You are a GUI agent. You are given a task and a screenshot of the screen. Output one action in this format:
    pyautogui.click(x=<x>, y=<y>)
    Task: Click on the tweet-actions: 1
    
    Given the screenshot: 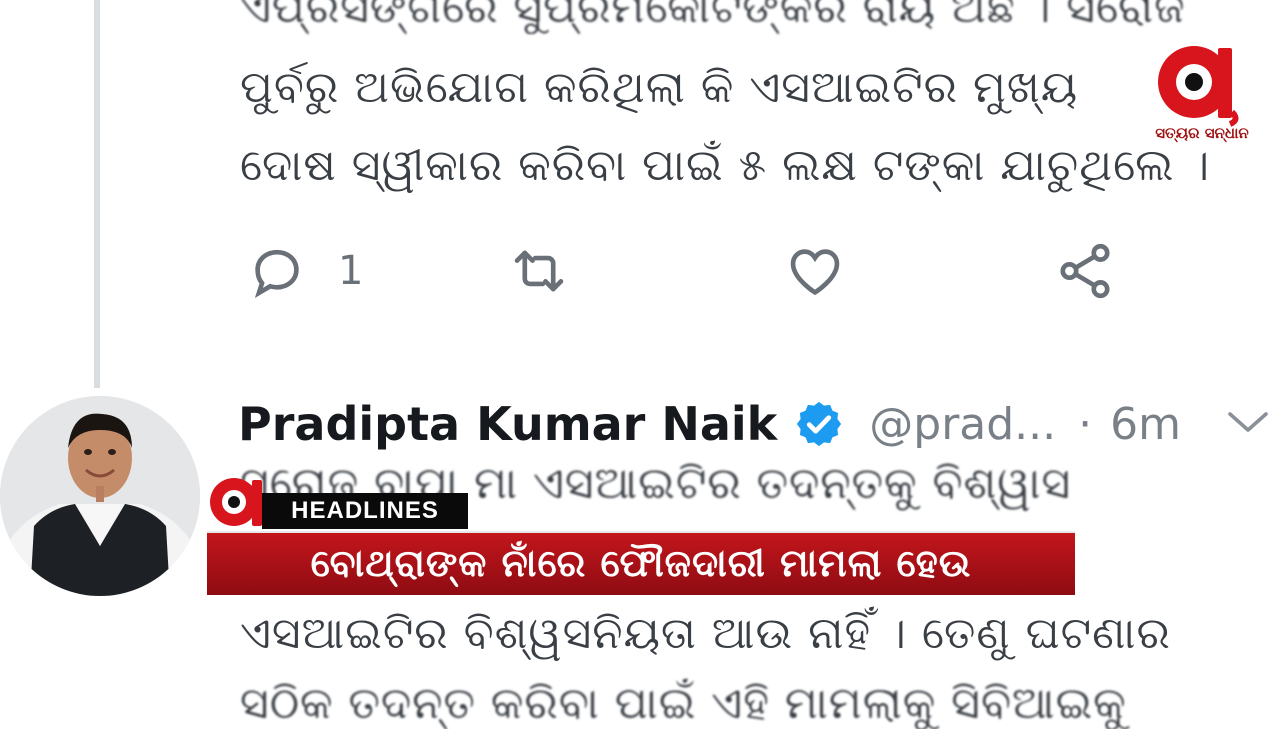 What is the action you would take?
    pyautogui.click(x=690, y=275)
    